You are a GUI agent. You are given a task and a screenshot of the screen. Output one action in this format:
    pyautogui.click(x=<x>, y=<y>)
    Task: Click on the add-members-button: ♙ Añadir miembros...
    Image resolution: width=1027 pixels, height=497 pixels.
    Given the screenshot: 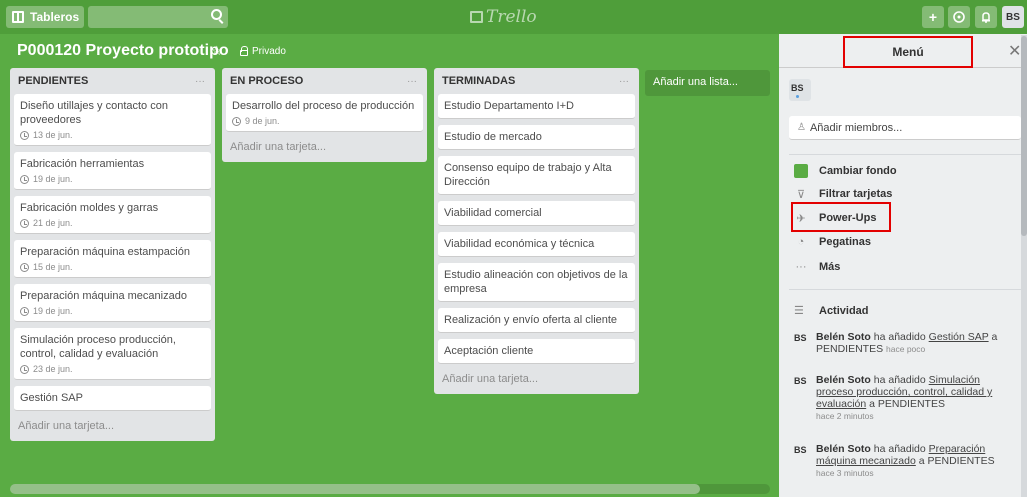 What is the action you would take?
    pyautogui.click(x=905, y=128)
    